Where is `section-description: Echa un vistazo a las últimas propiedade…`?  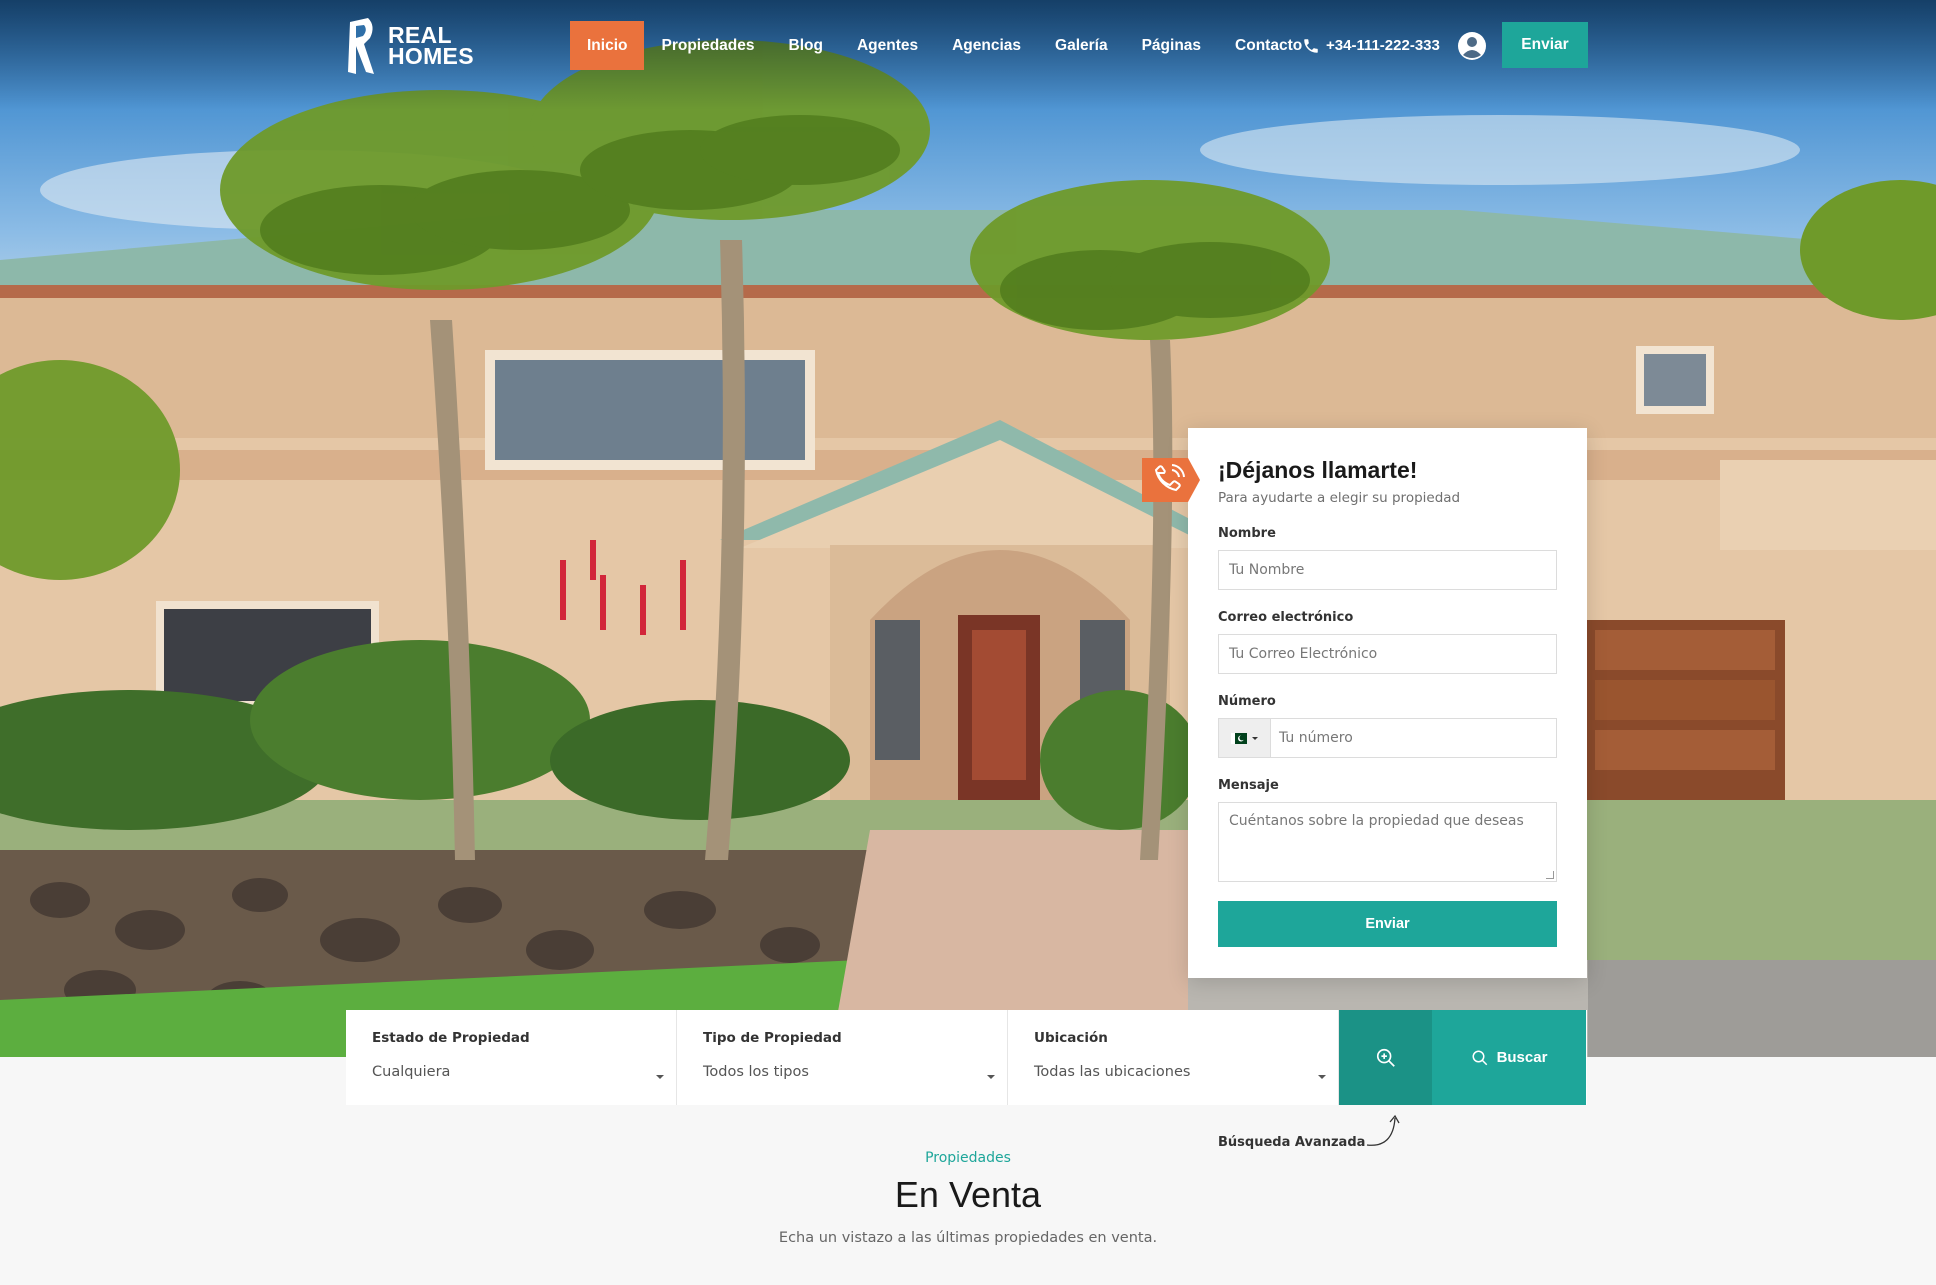 section-description: Echa un vistazo a las últimas propiedade… is located at coordinates (968, 1238).